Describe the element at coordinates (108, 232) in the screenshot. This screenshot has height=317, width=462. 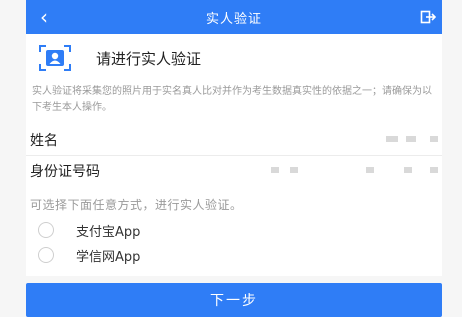
I see `option-label: 支付宝App` at that location.